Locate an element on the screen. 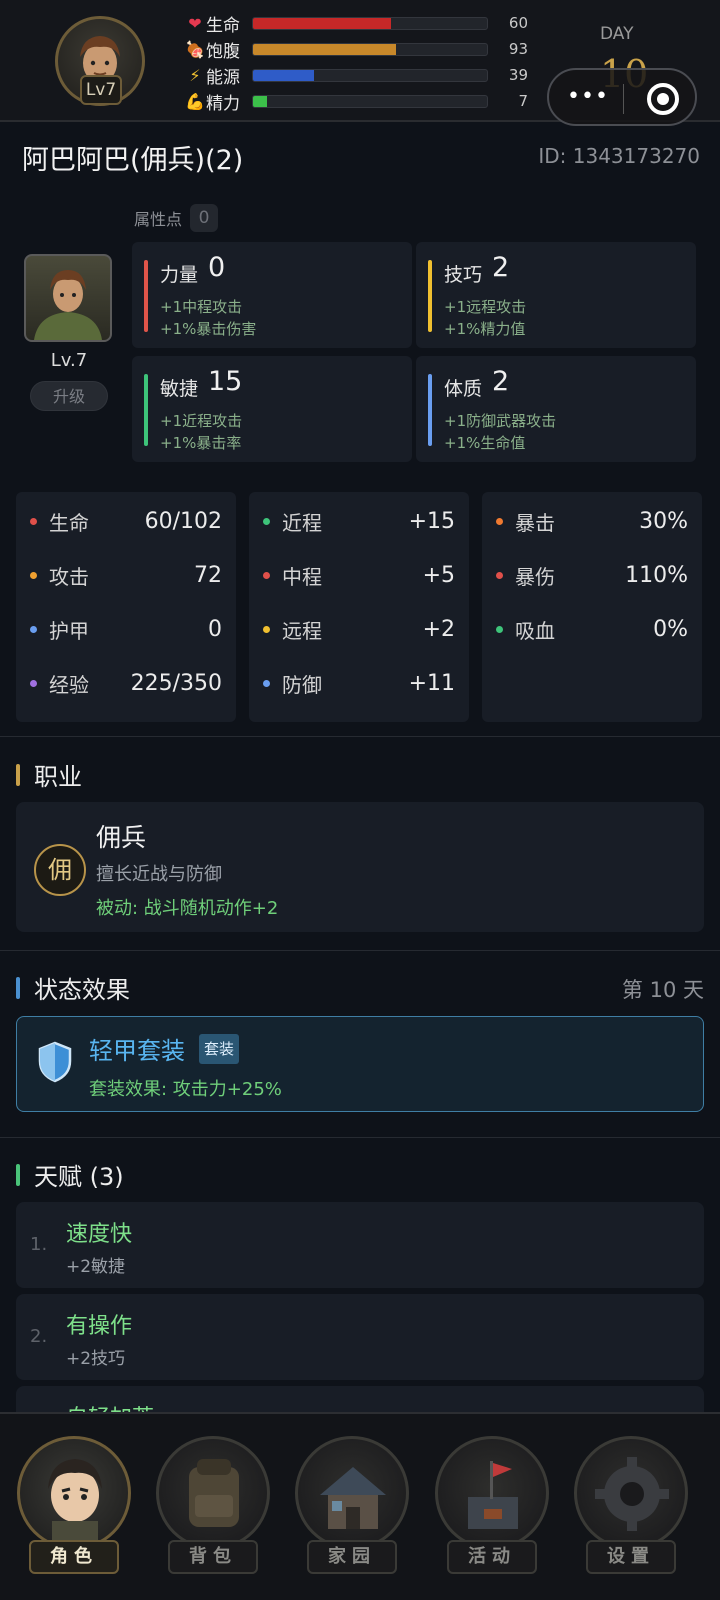 The height and width of the screenshot is (1600, 720). status-bar-row: 💪 精力 7 is located at coordinates (359, 101).